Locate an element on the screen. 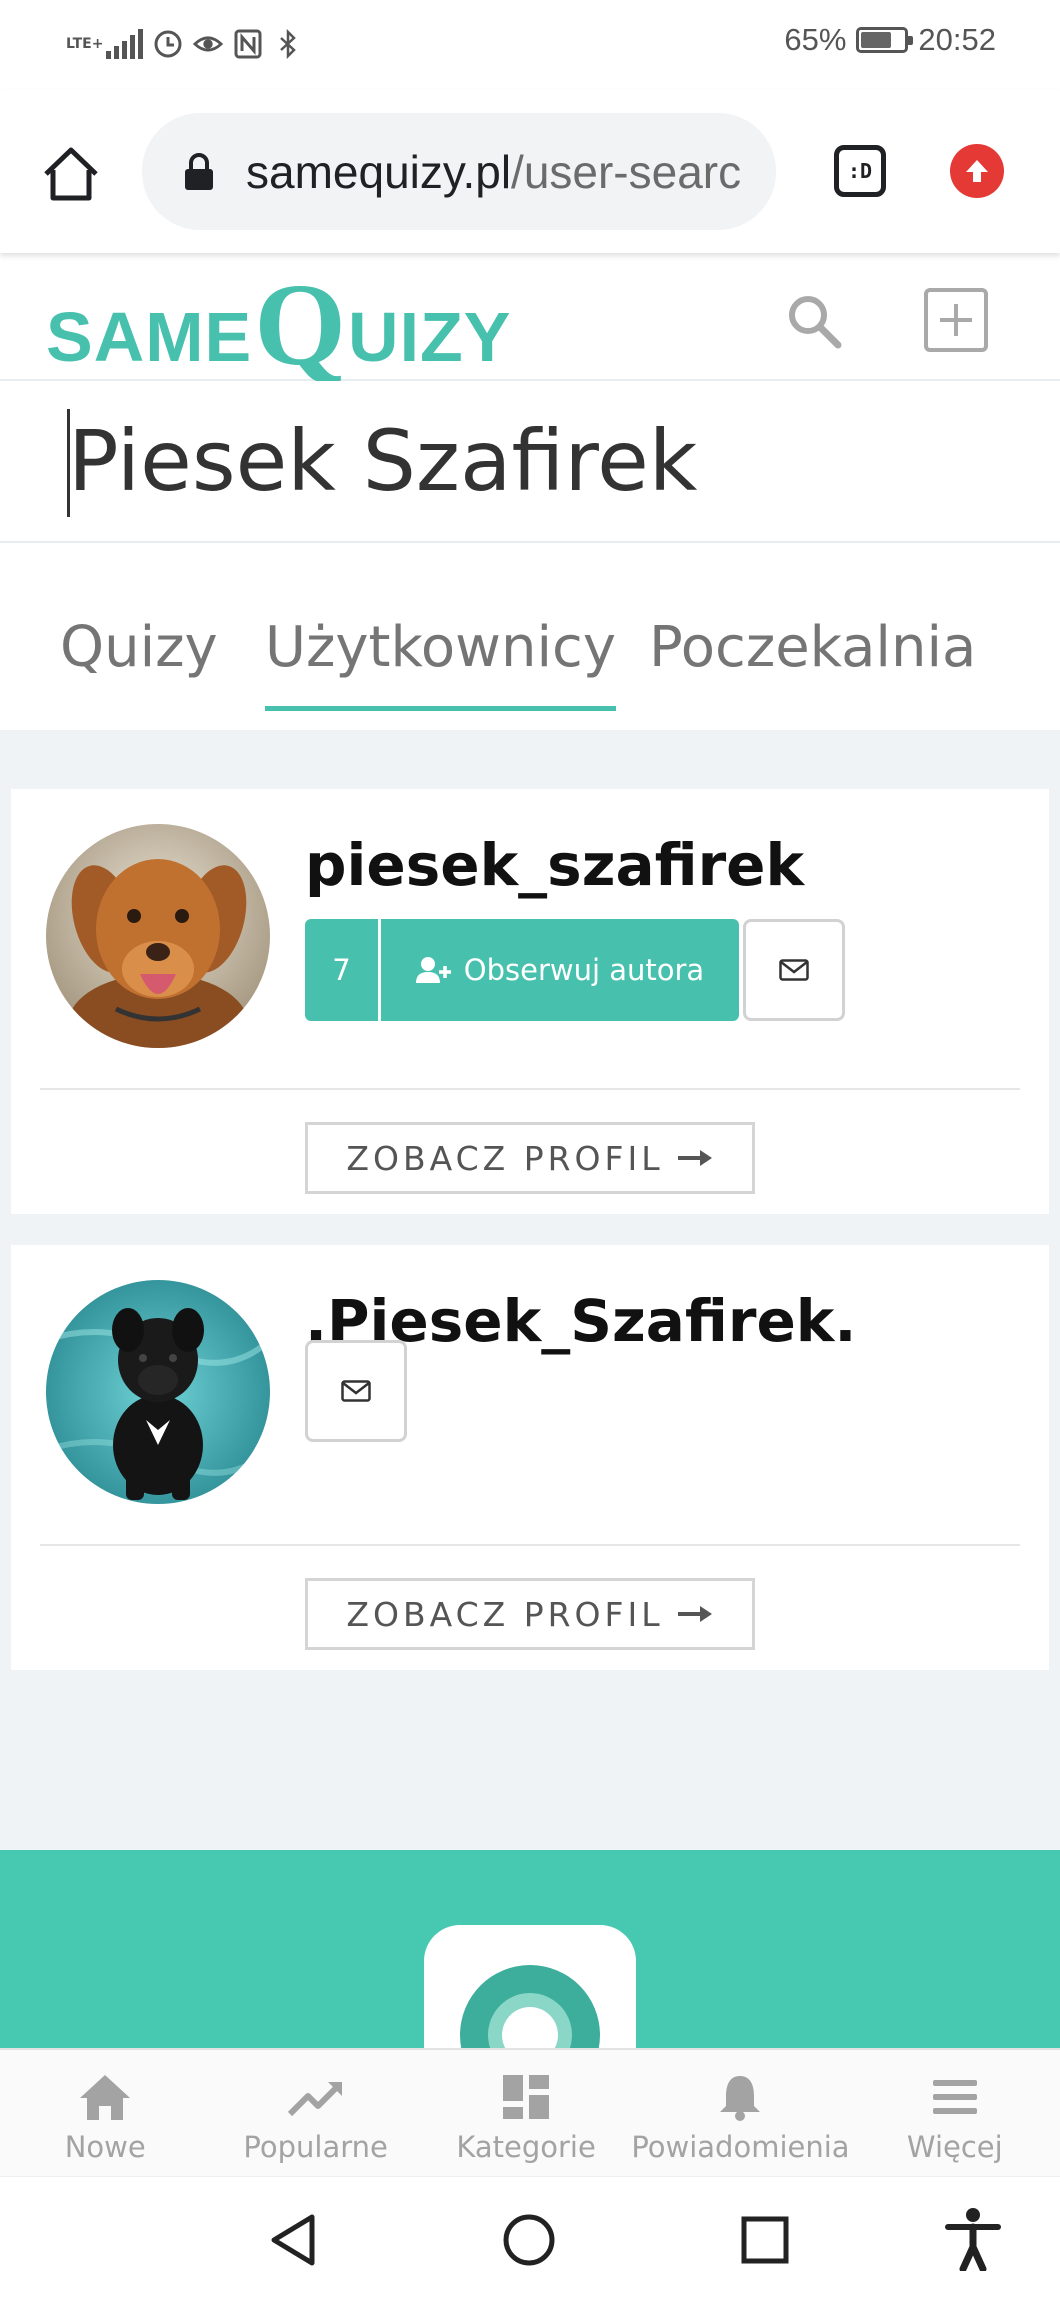  nav-kategorie: Kategorie is located at coordinates (526, 2113).